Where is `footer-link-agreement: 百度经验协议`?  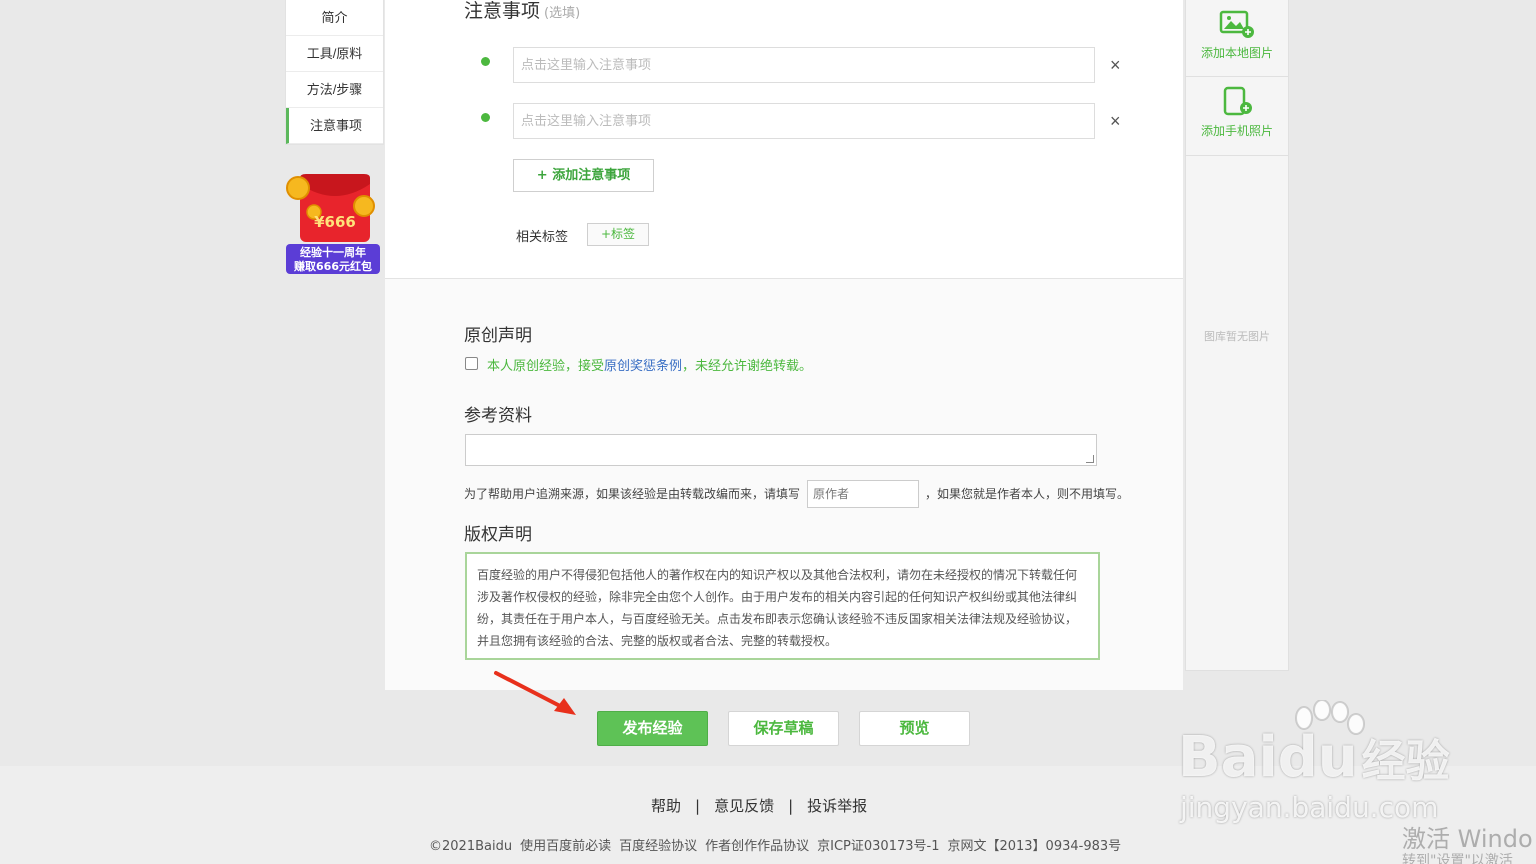 footer-link-agreement: 百度经验协议 is located at coordinates (658, 846).